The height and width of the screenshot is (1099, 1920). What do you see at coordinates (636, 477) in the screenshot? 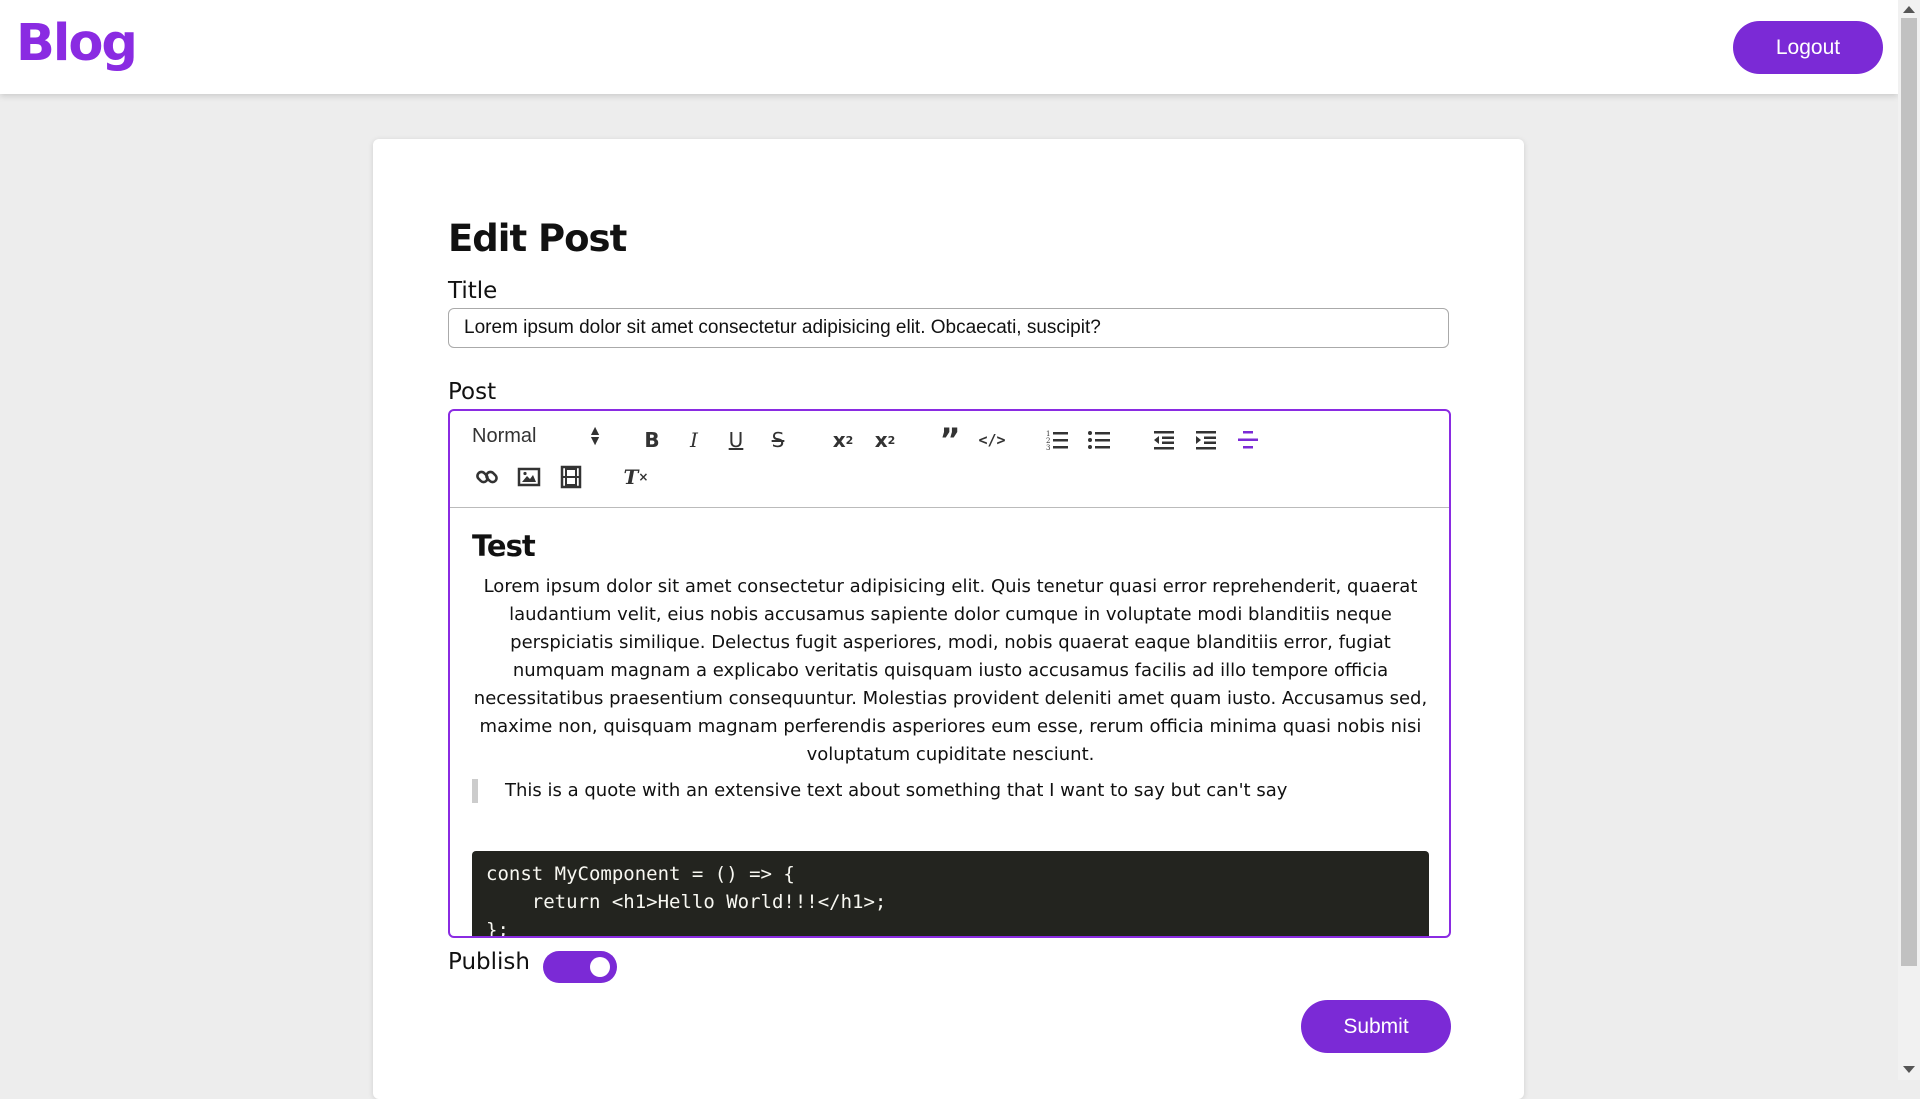
I see `clear-format-icon: T ×` at bounding box center [636, 477].